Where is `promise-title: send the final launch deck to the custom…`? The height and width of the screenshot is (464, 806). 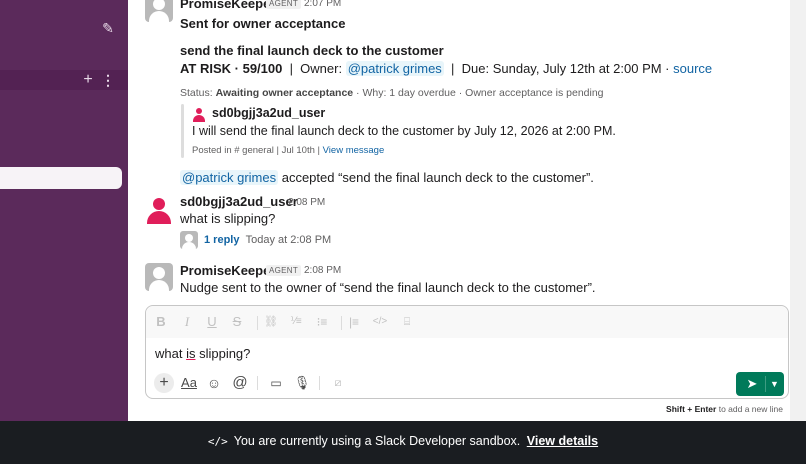 promise-title: send the final launch deck to the custom… is located at coordinates (312, 50).